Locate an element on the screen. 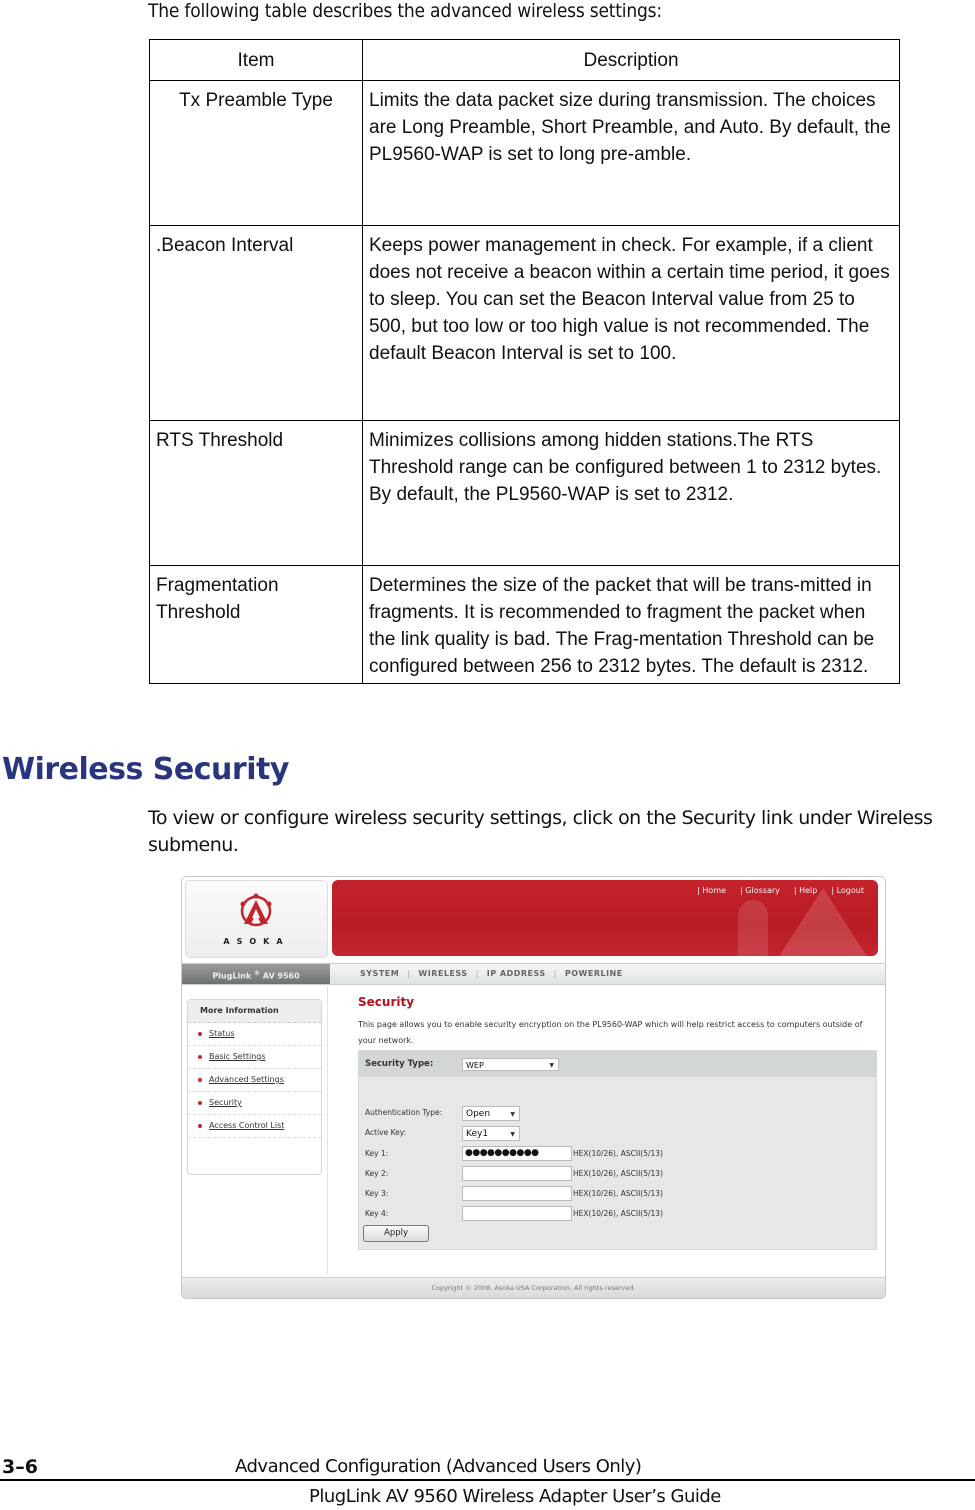  nav-system: SYSTEM is located at coordinates (379, 974).